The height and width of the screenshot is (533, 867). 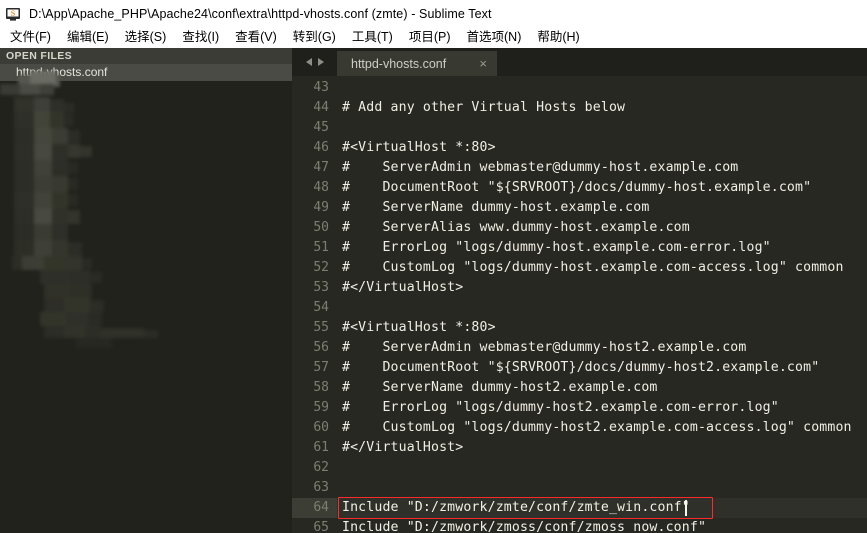 What do you see at coordinates (579, 448) in the screenshot?
I see `code-line: 61 #</VirtualHost>` at bounding box center [579, 448].